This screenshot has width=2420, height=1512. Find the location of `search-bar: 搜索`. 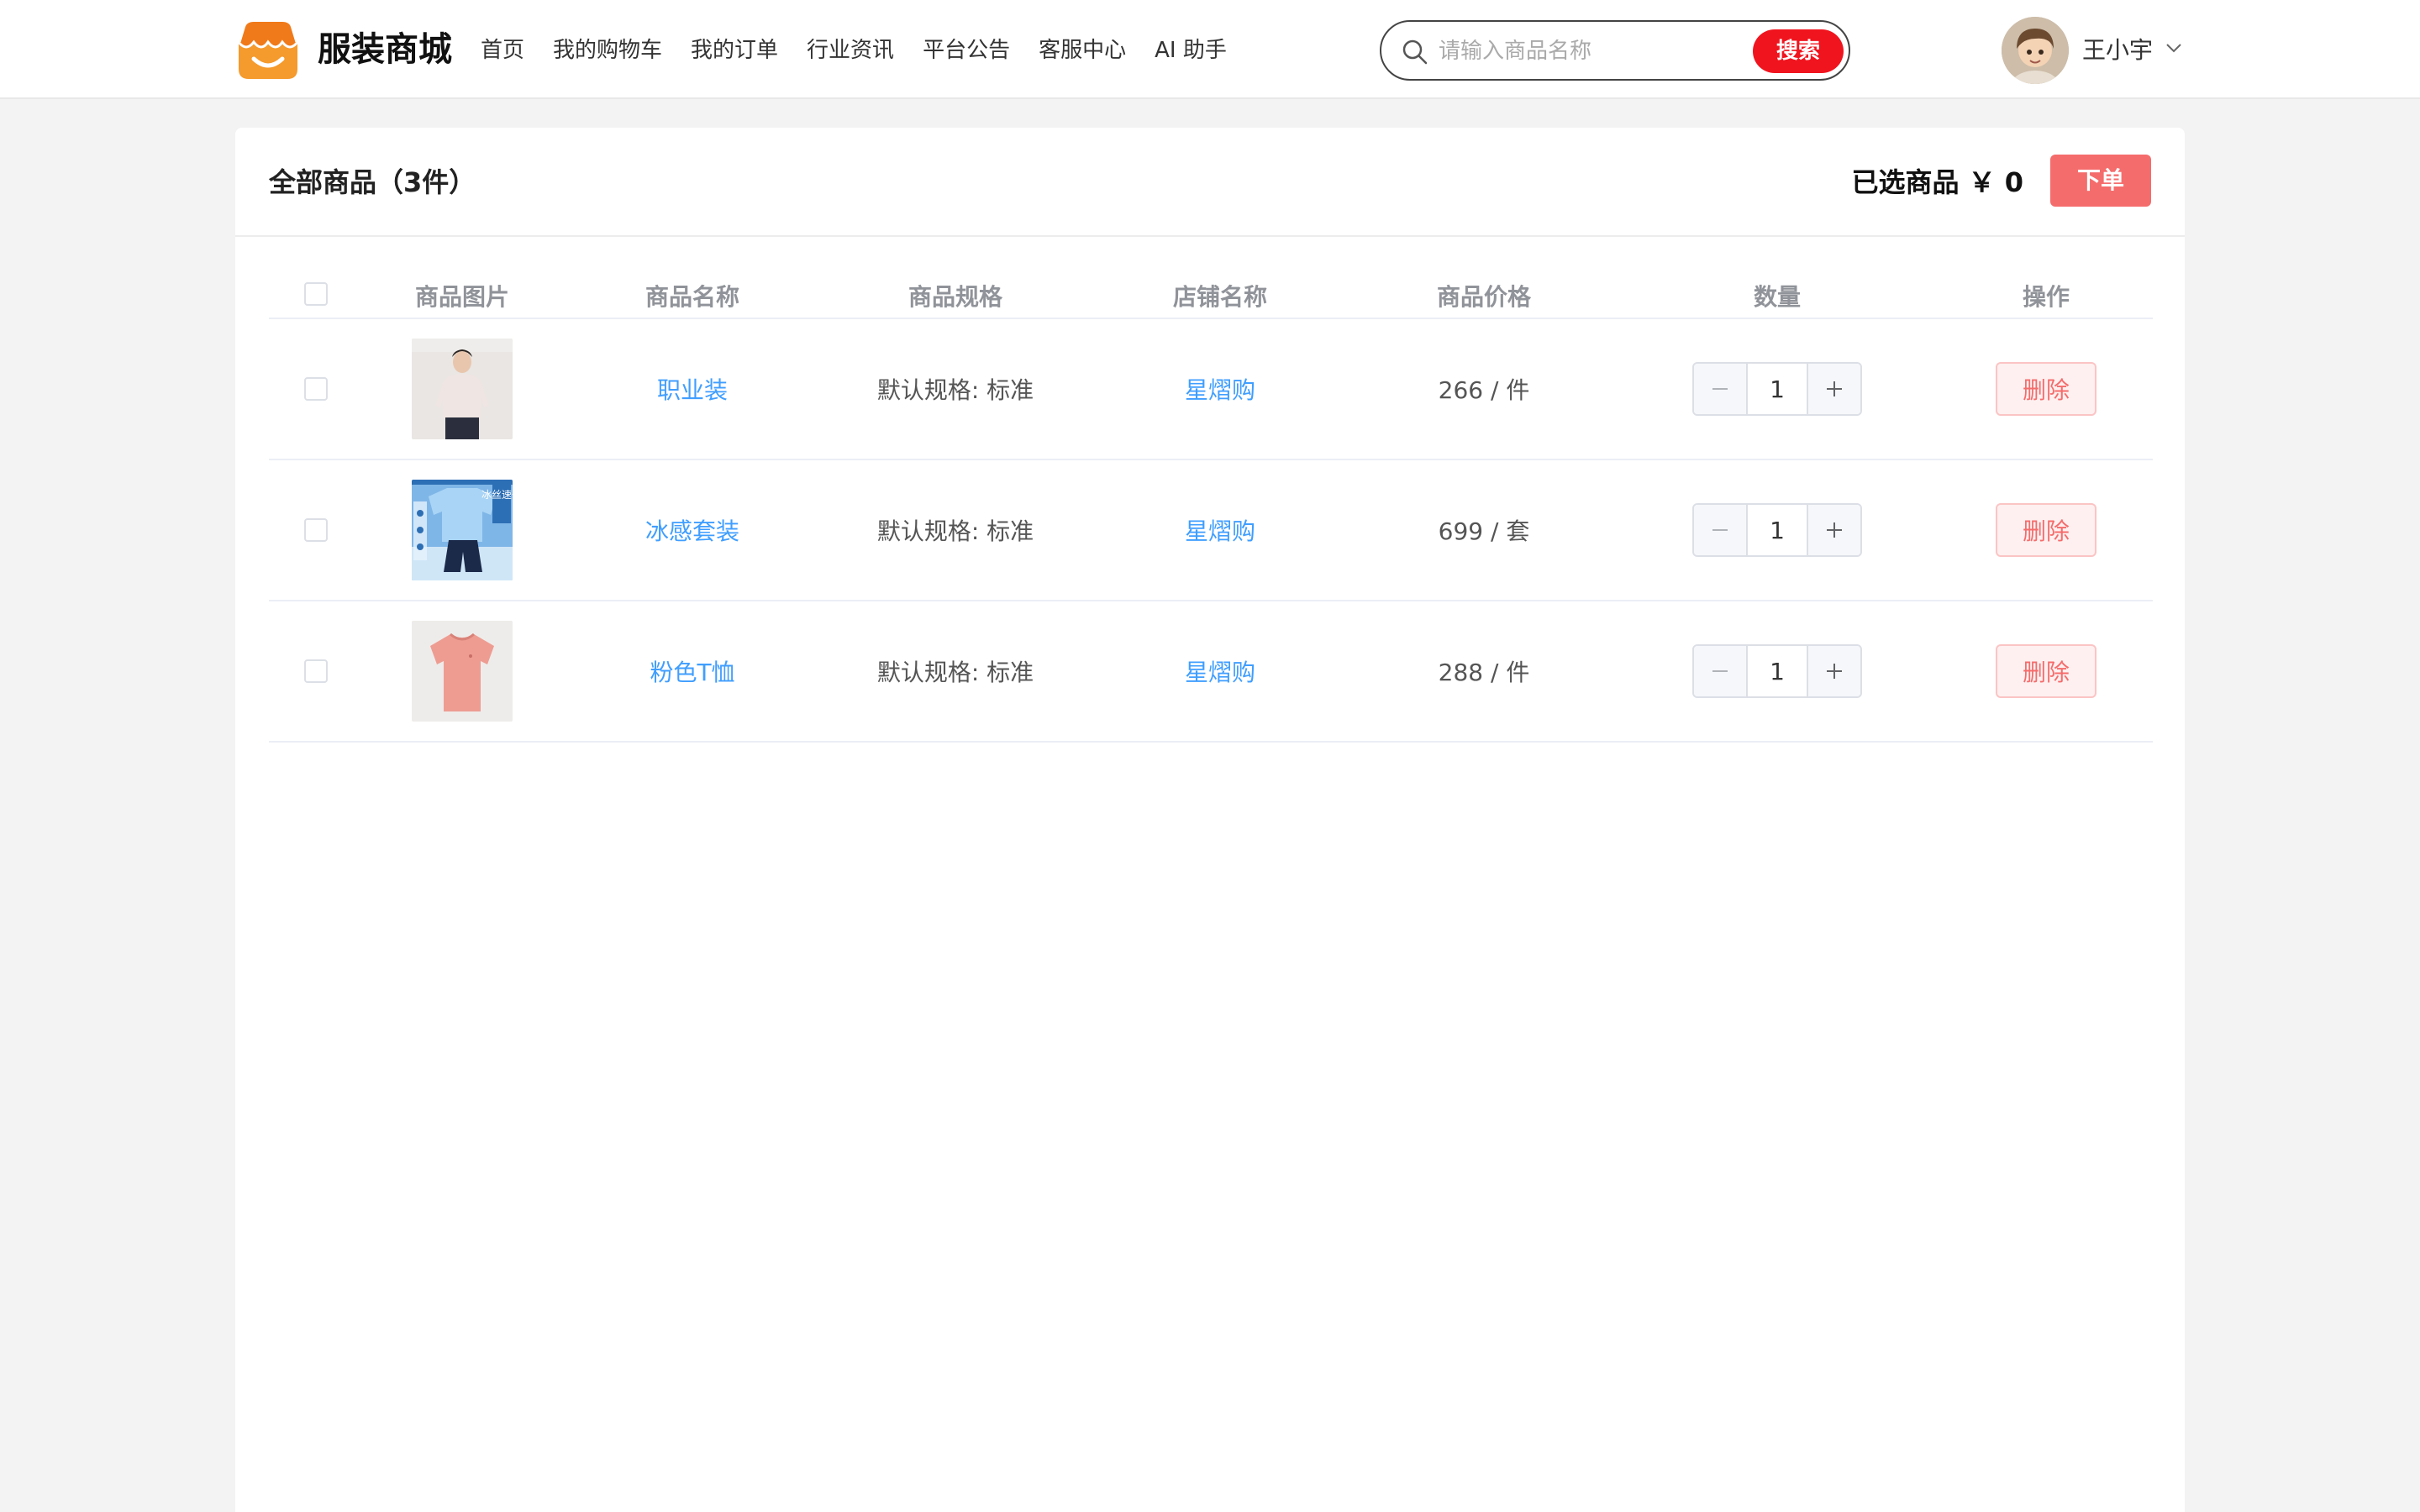

search-bar: 搜索 is located at coordinates (1615, 50).